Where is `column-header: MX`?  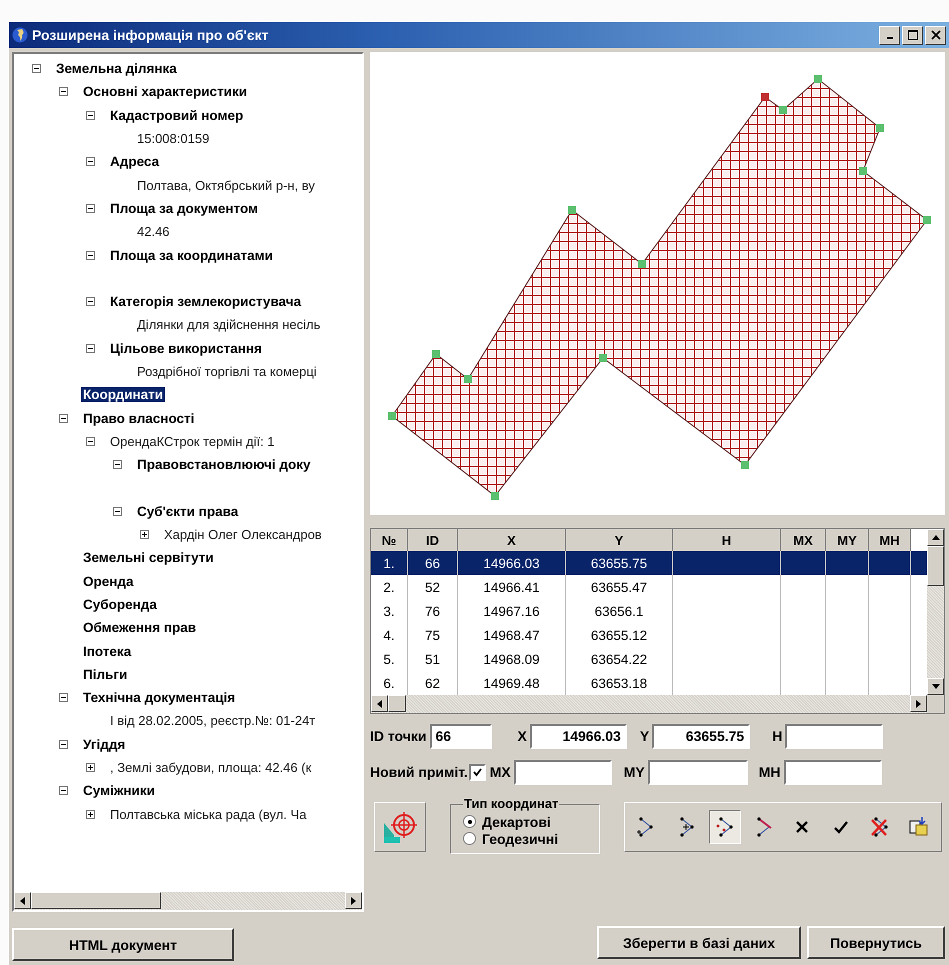
column-header: MX is located at coordinates (803, 540).